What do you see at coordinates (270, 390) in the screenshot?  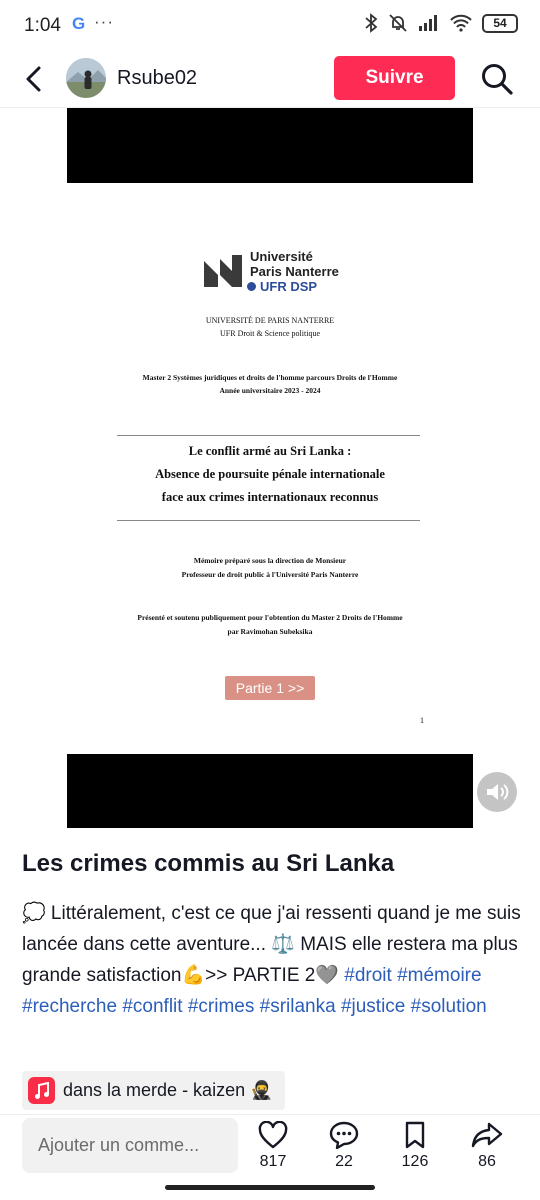 I see `doc-year: Année universitaire 2023 - 2024` at bounding box center [270, 390].